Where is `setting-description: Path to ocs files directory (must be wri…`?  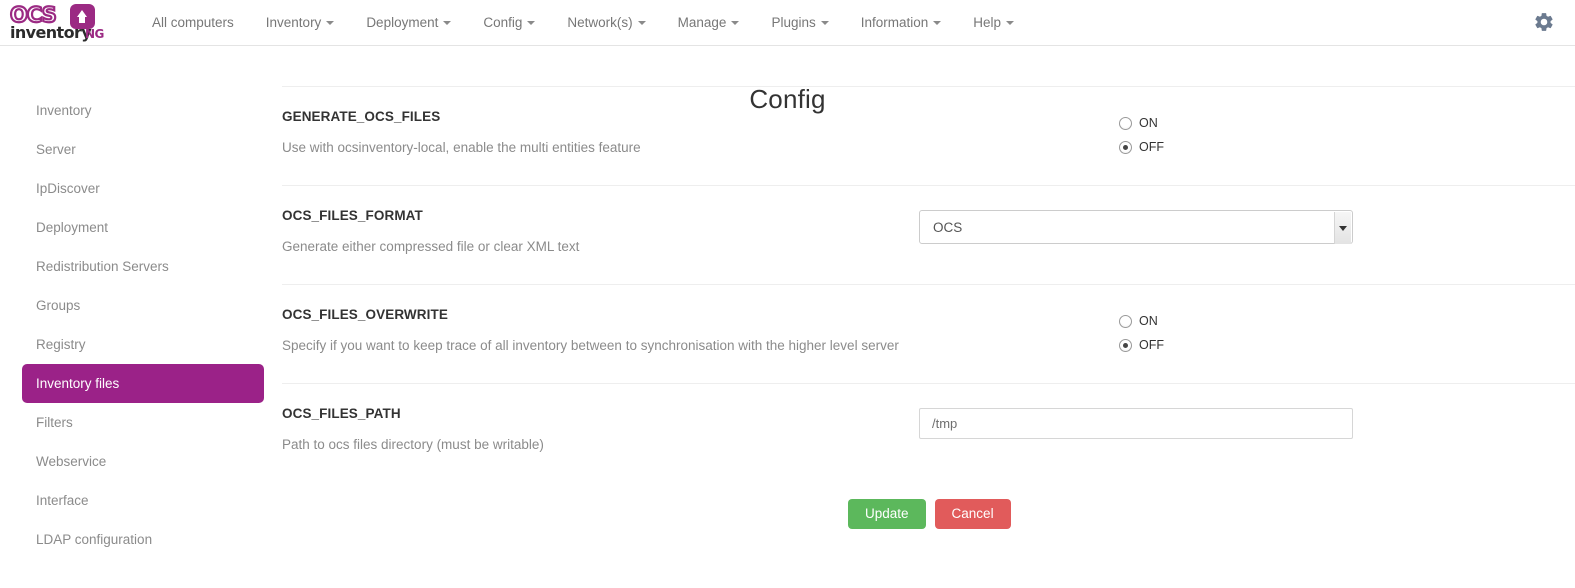 setting-description: Path to ocs files directory (must be wri… is located at coordinates (413, 444).